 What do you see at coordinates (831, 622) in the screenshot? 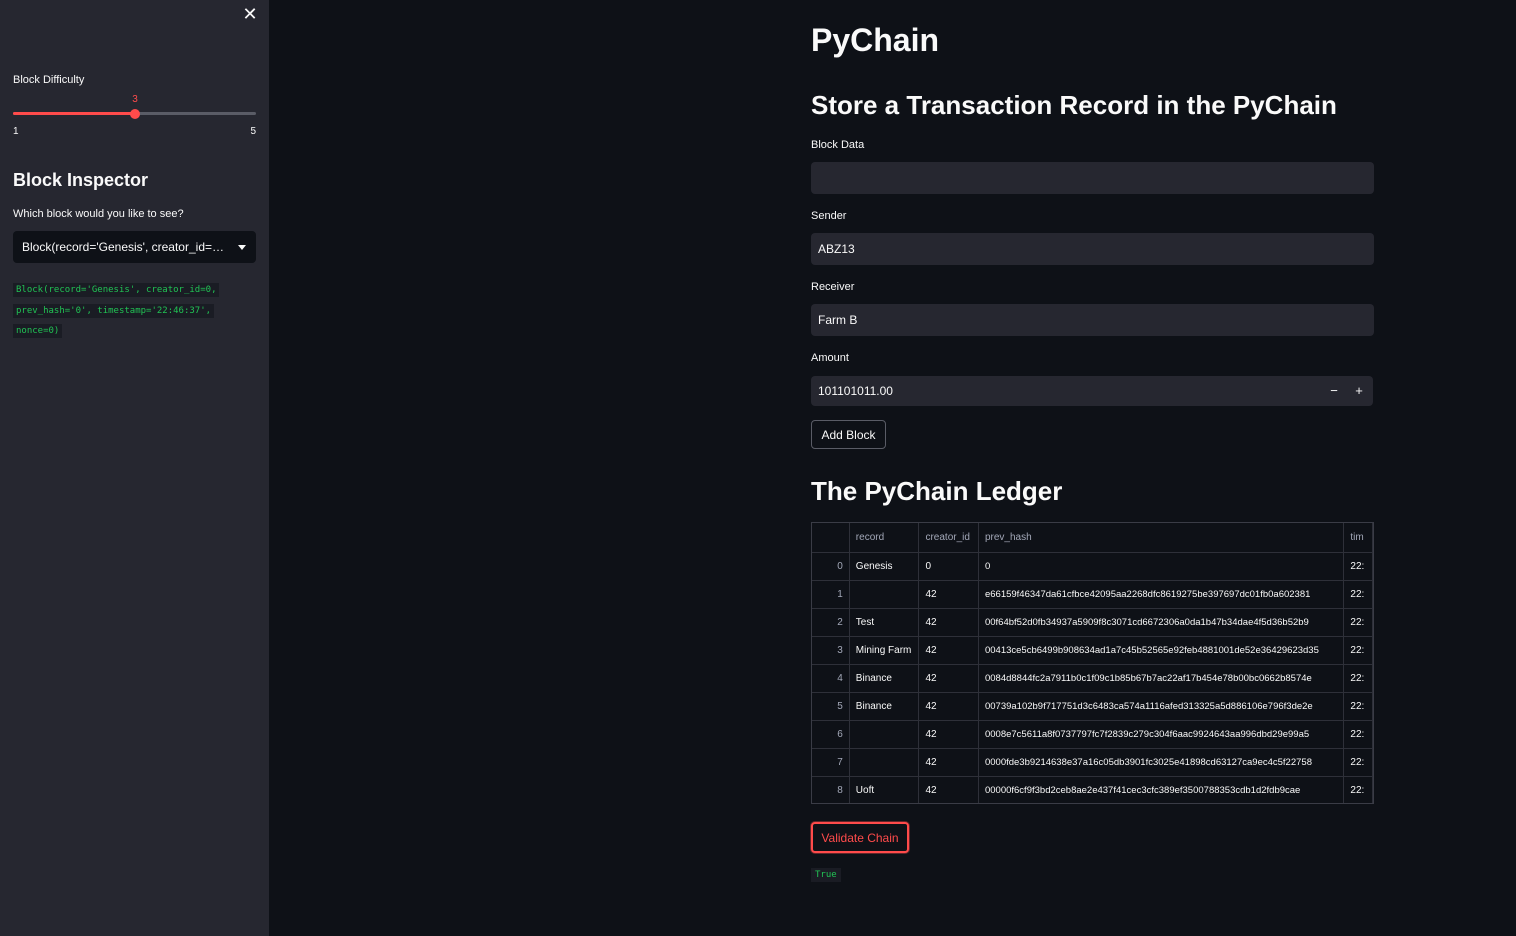
I see `row-index: 2` at bounding box center [831, 622].